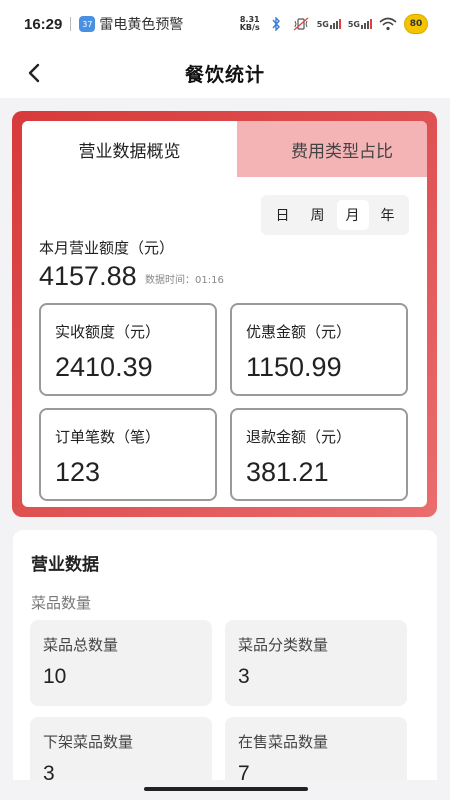 This screenshot has width=450, height=800. Describe the element at coordinates (319, 454) in the screenshot. I see `stat-refund: 退款金额（元） 381.21` at that location.